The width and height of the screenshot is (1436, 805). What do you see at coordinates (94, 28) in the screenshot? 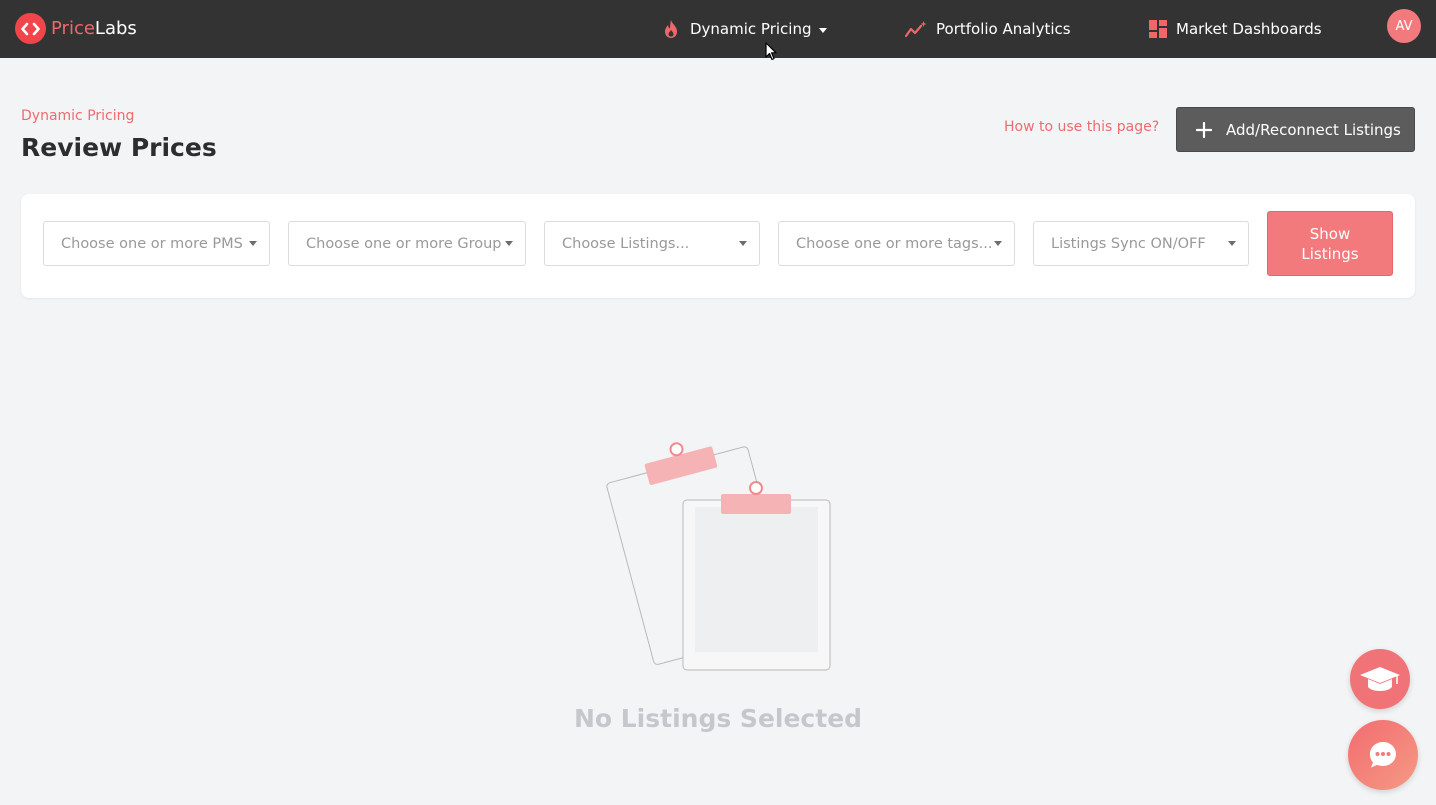
I see `brand-name: PriceLabs` at bounding box center [94, 28].